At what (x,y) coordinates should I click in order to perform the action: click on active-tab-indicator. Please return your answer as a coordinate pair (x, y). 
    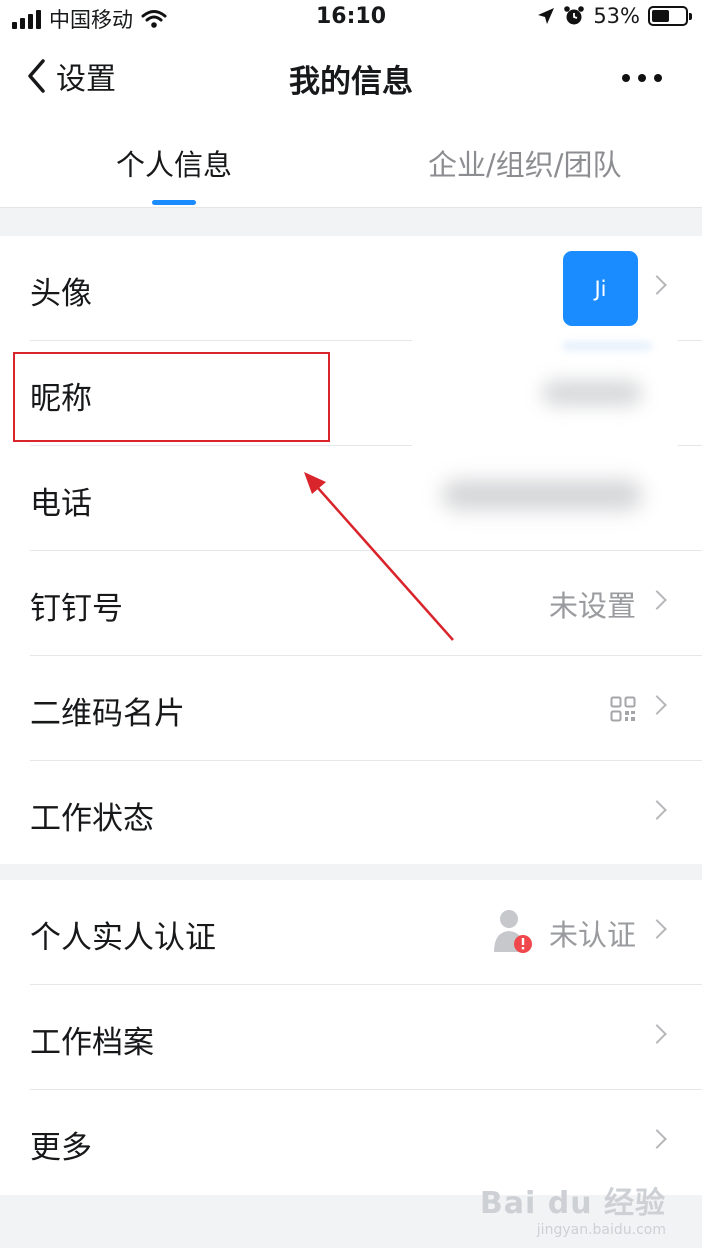
    Looking at the image, I should click on (174, 202).